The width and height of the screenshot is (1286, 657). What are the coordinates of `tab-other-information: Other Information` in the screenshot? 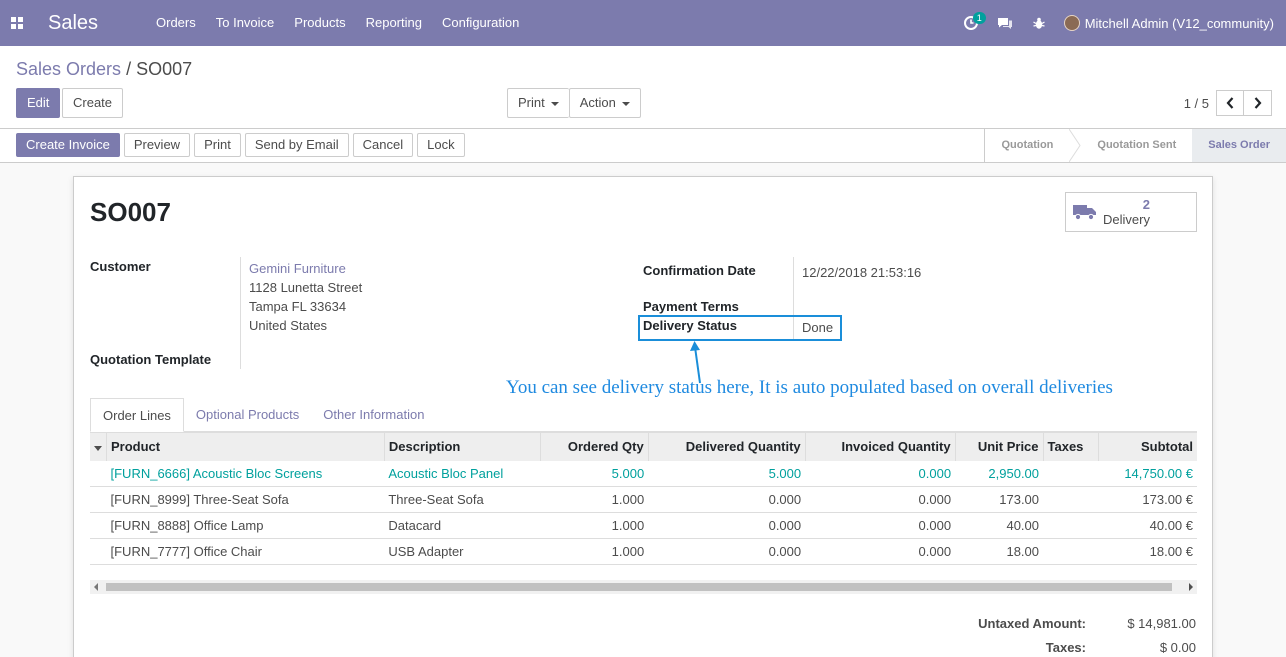 It's located at (373, 414).